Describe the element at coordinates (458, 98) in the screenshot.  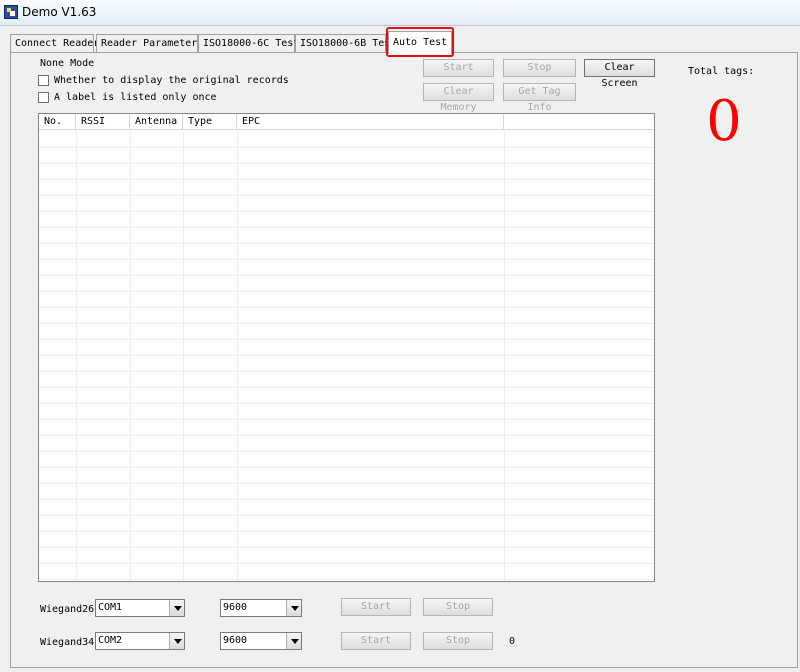
I see `clear-memory-button: Clear Memory` at that location.